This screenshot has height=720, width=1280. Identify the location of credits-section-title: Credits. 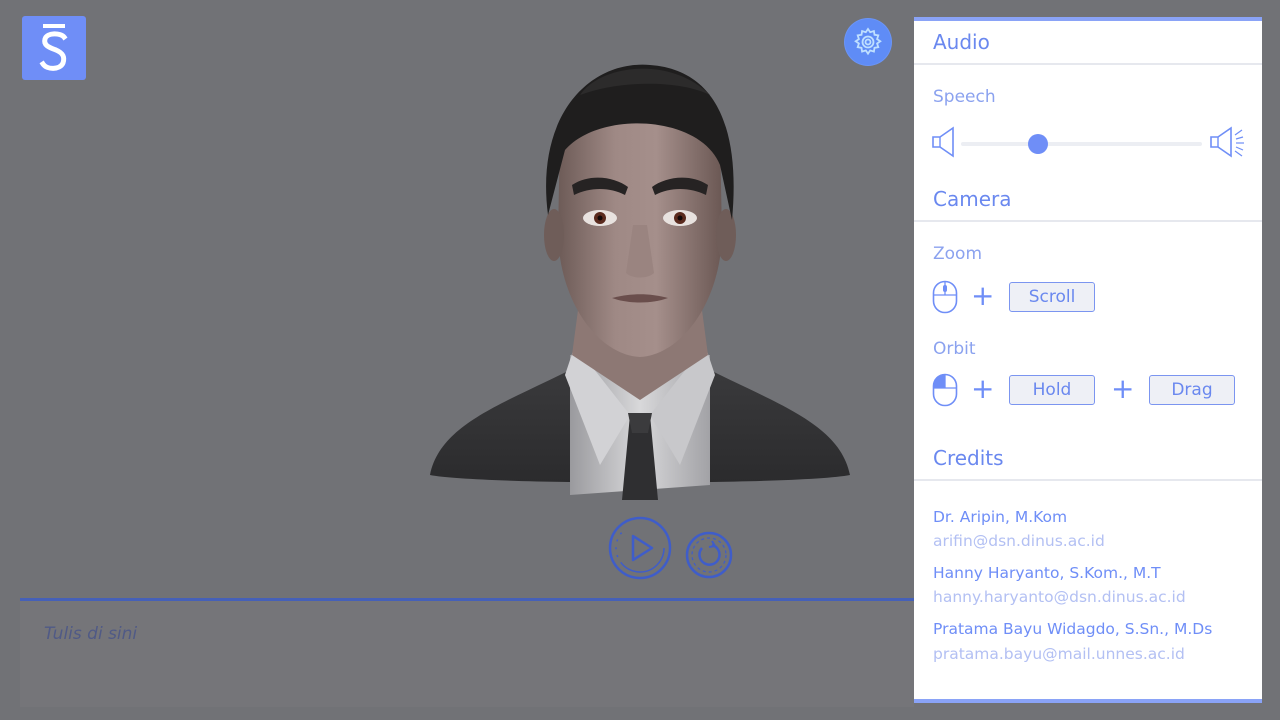
(968, 458).